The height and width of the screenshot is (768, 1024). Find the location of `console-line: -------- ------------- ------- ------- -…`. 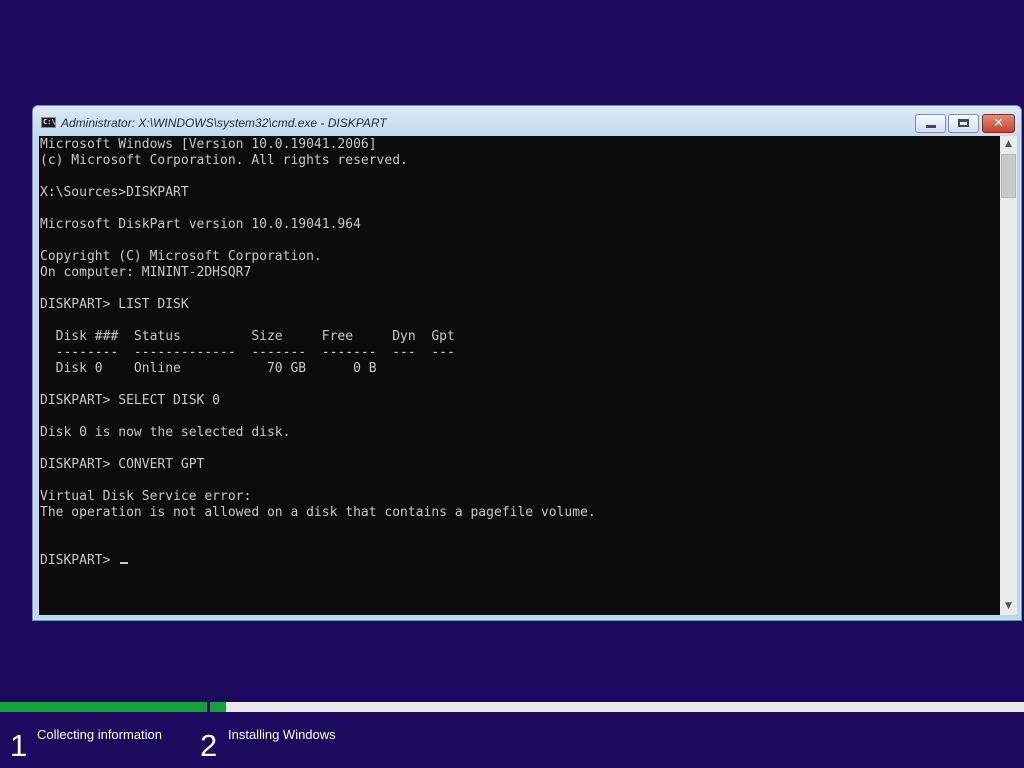

console-line: -------- ------------- ------- ------- -… is located at coordinates (247, 352).